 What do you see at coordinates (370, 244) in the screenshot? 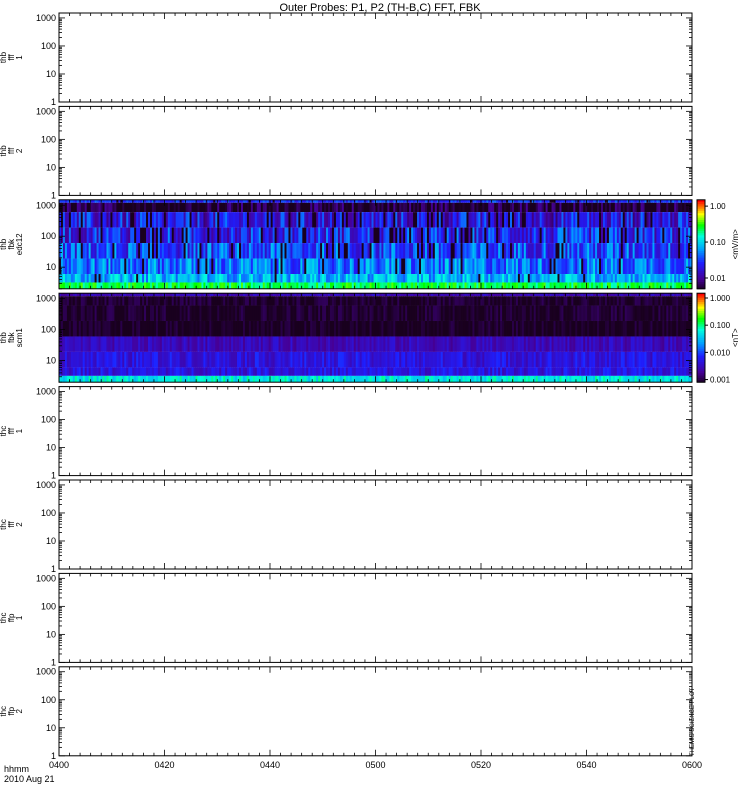
I see `panel-3: 1.00 0.10 0.01 <mV/m> 10 100 1000 thbfbkedc12` at bounding box center [370, 244].